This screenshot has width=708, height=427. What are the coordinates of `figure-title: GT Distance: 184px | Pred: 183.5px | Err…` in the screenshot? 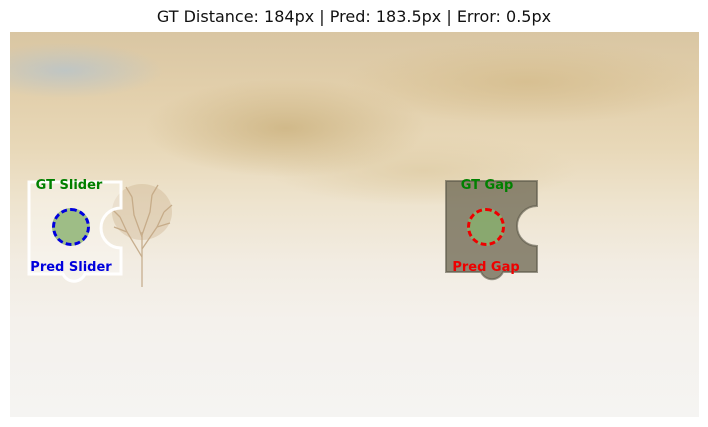 It's located at (354, 16).